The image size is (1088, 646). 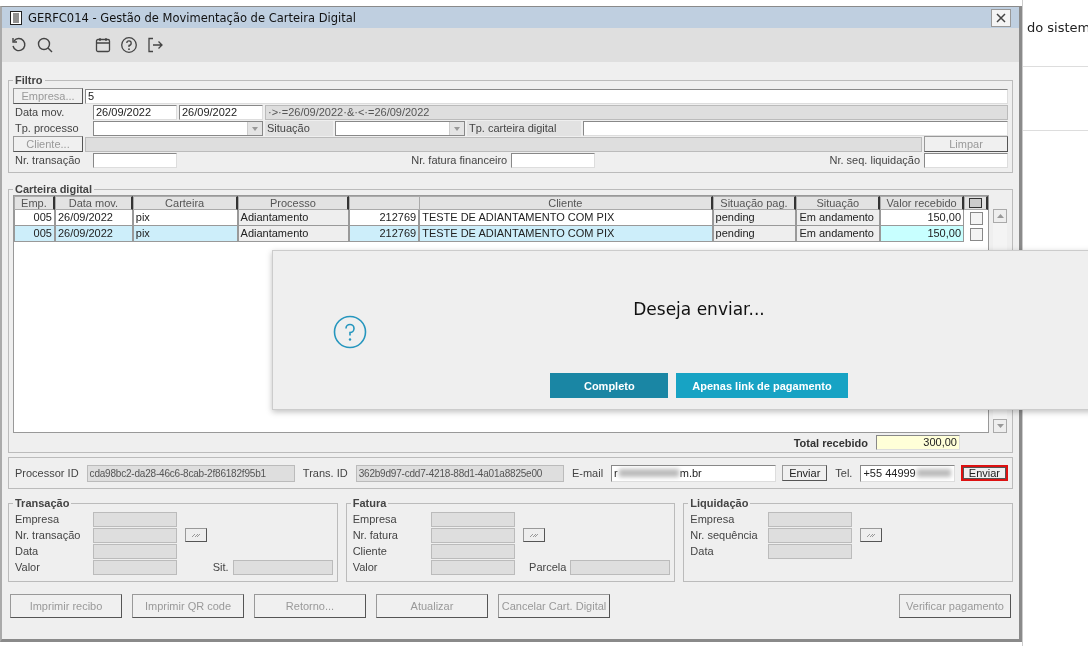 What do you see at coordinates (400, 128) in the screenshot?
I see `status-dropdown` at bounding box center [400, 128].